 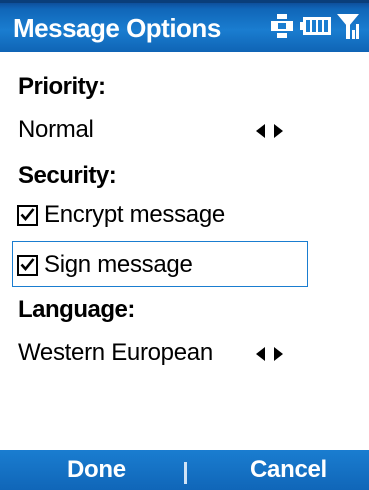 I want to click on softkey-bar: Done Cancel, so click(x=184, y=470).